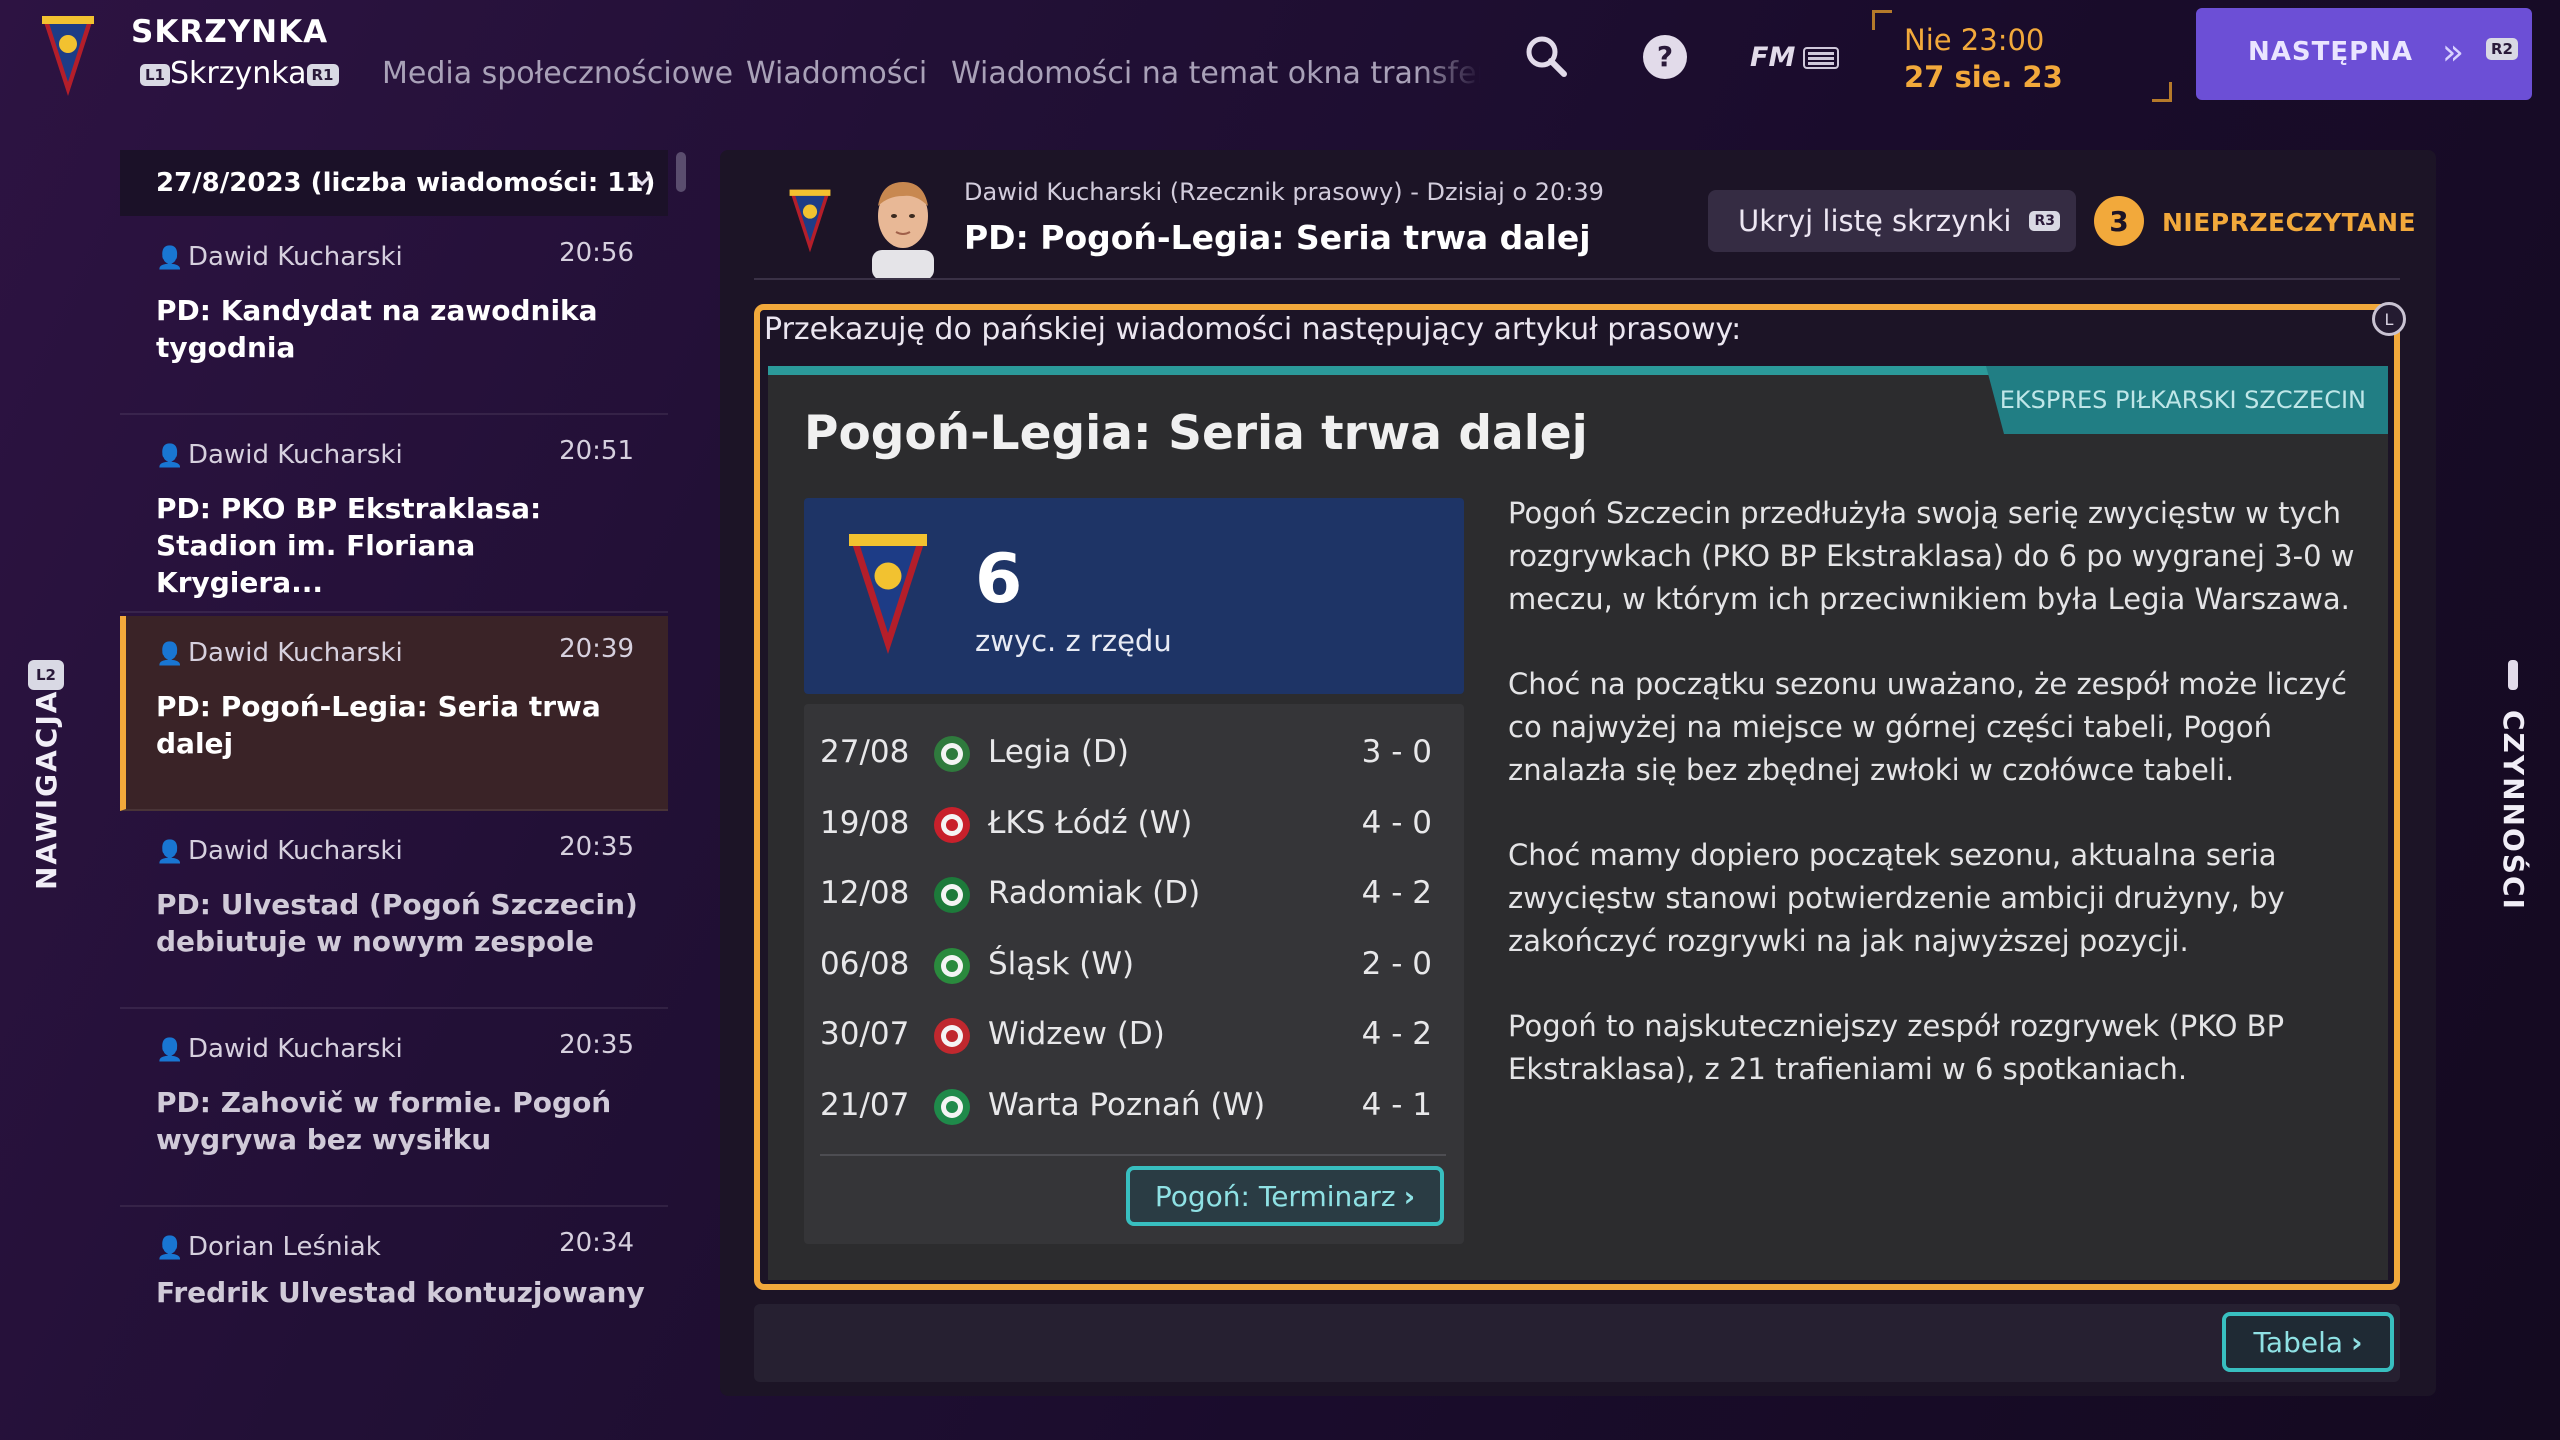 The width and height of the screenshot is (2560, 1440). What do you see at coordinates (836, 73) in the screenshot?
I see `tab-news: Wiadomości` at bounding box center [836, 73].